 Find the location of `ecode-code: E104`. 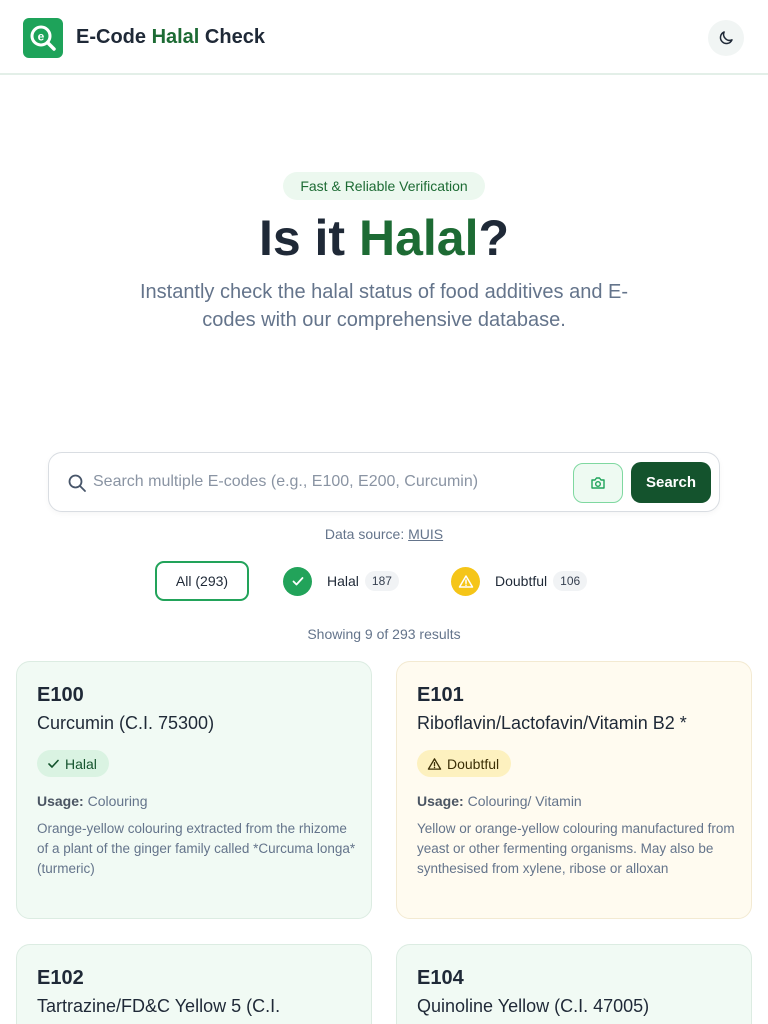

ecode-code: E104 is located at coordinates (440, 978).